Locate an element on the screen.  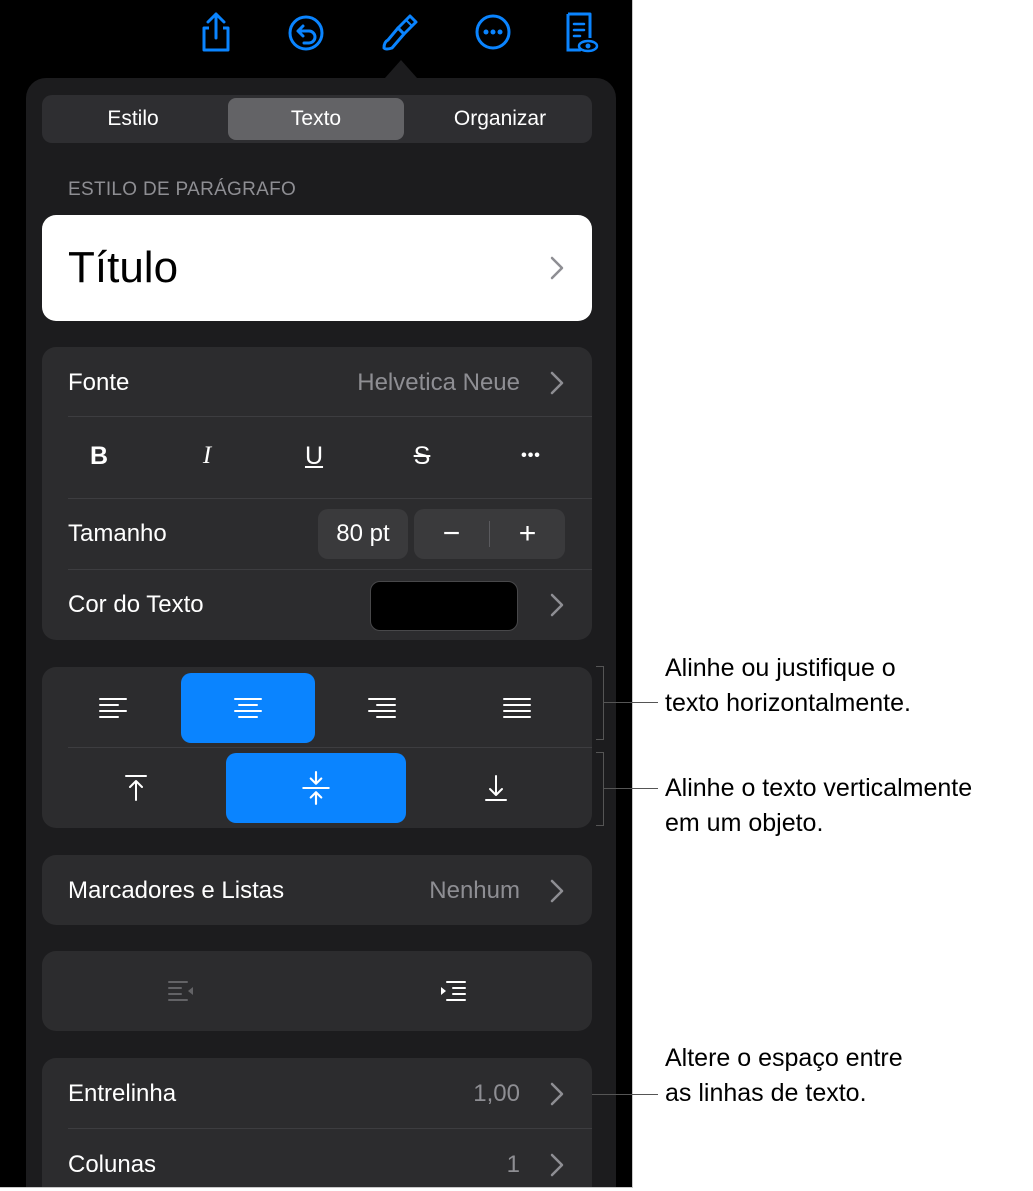
decrease-indent-icon is located at coordinates (180, 991).